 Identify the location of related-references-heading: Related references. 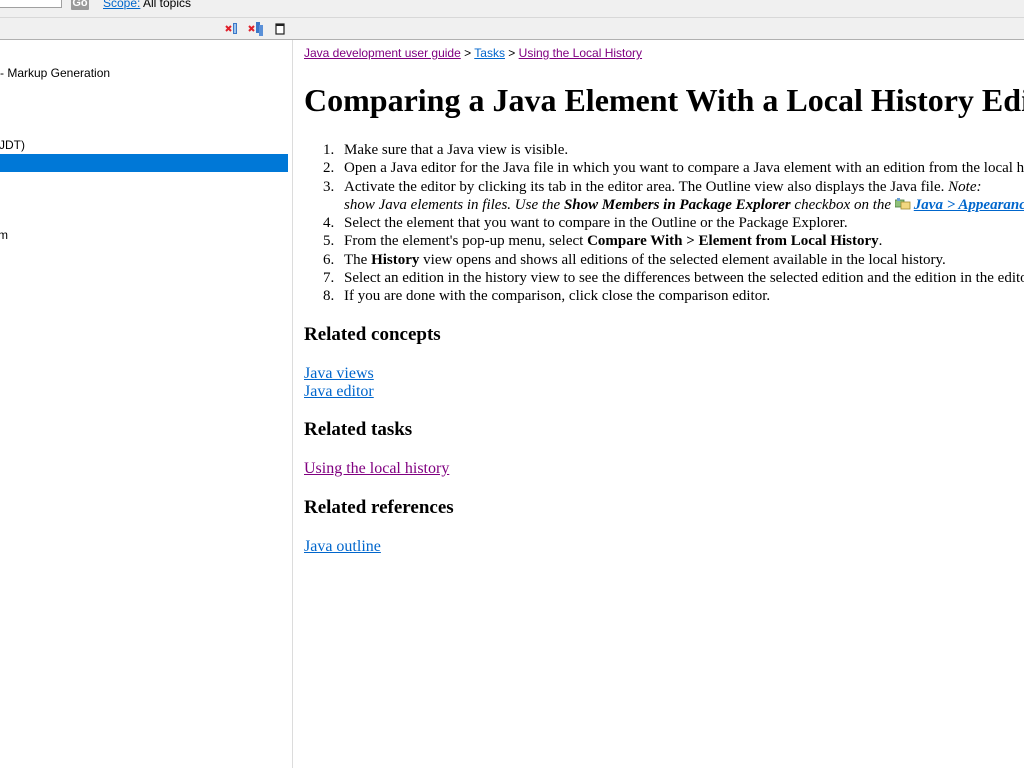
(379, 507).